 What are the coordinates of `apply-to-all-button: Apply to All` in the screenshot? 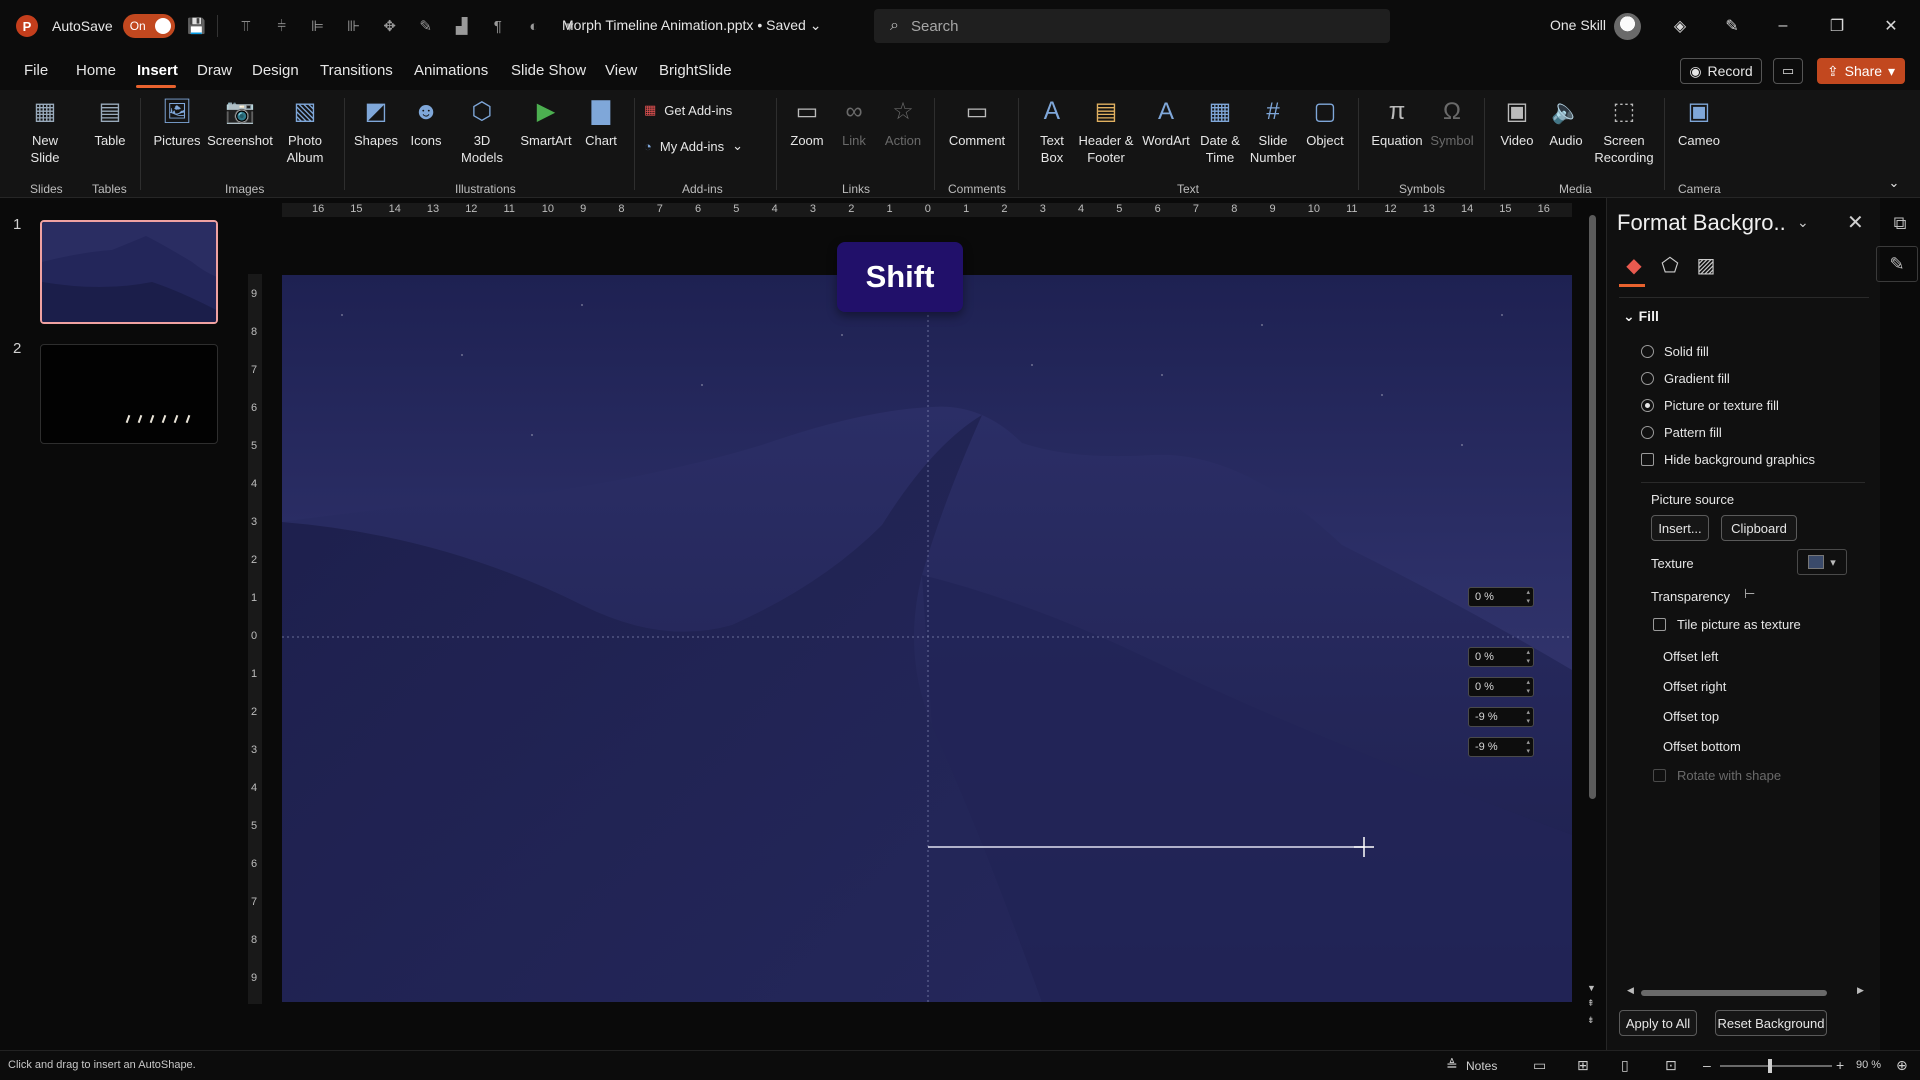 It's located at (1658, 1023).